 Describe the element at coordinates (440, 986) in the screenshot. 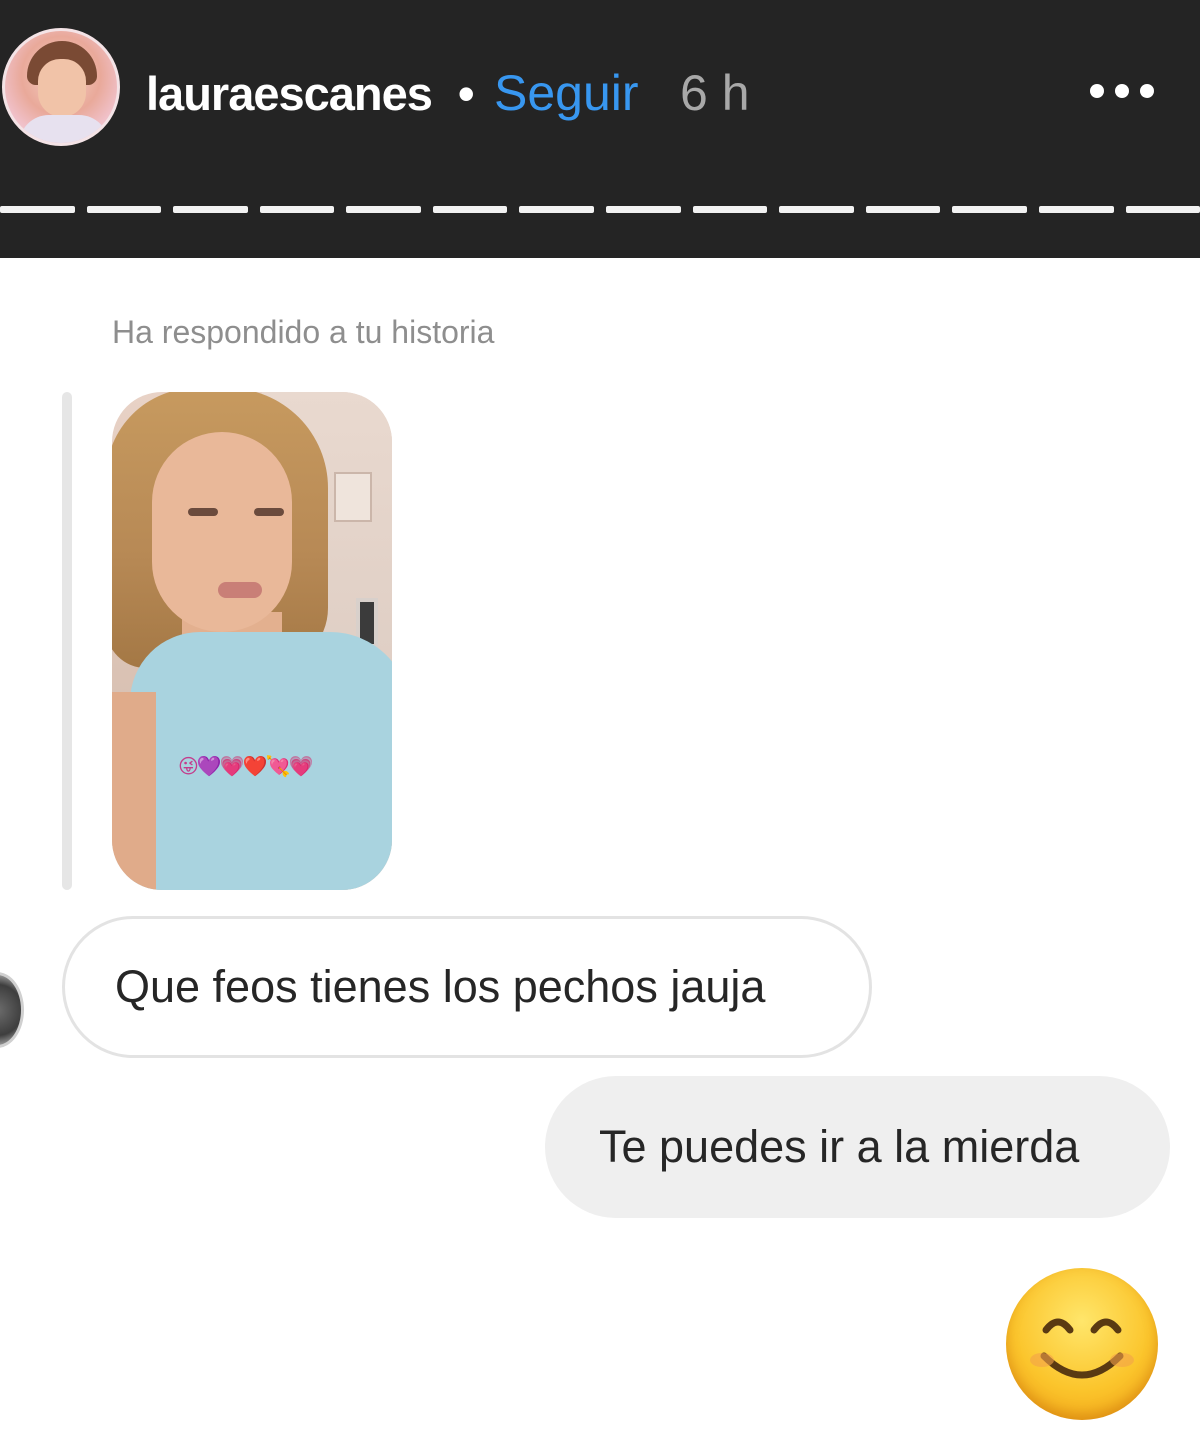

I see `incoming-message-text: Que feos tienes los pechos jauja` at that location.